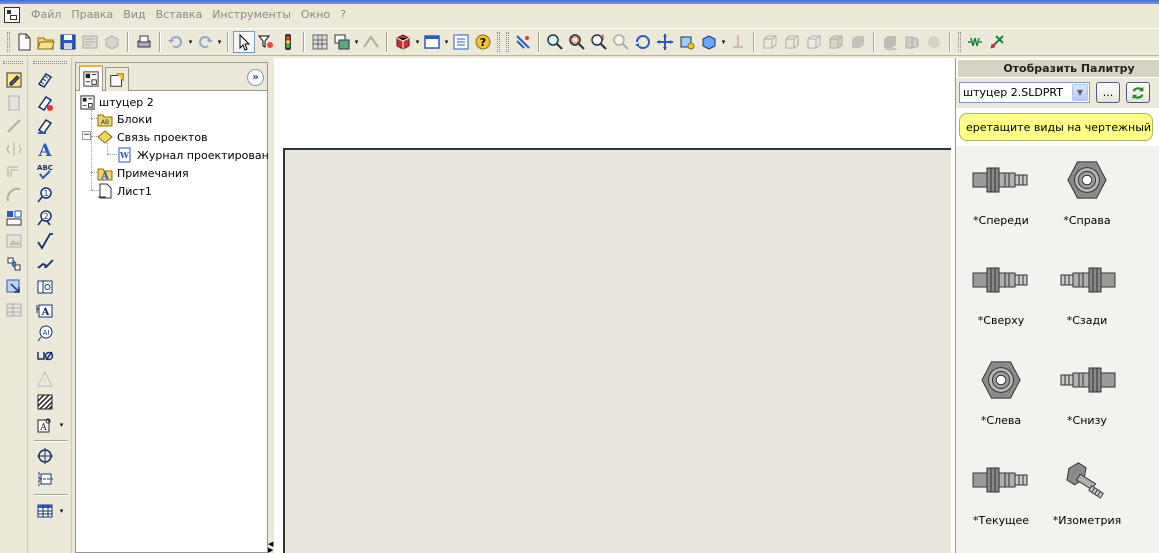 This screenshot has width=1159, height=553. What do you see at coordinates (24, 42) in the screenshot?
I see `new-document-icon` at bounding box center [24, 42].